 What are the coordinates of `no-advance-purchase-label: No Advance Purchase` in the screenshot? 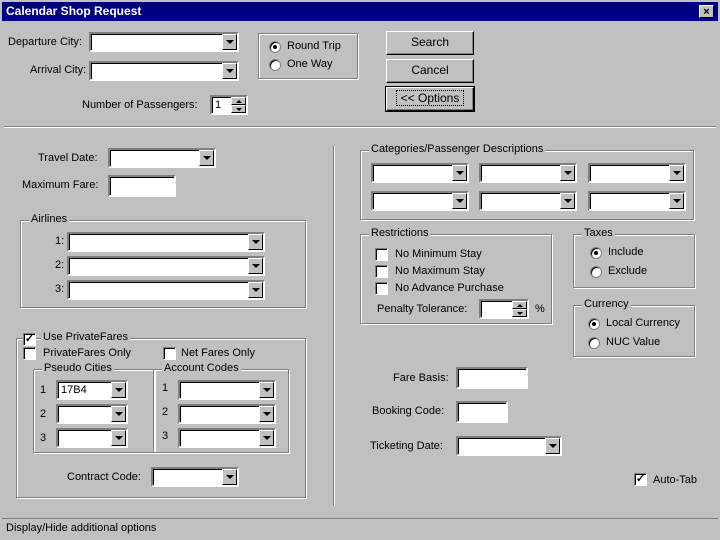 It's located at (449, 288).